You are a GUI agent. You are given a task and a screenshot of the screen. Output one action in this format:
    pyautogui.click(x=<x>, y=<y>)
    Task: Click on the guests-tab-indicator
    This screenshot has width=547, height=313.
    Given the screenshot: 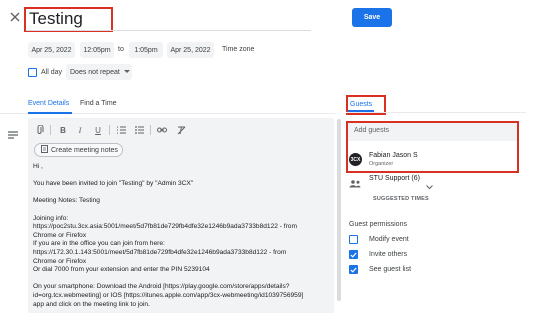 What is the action you would take?
    pyautogui.click(x=361, y=111)
    